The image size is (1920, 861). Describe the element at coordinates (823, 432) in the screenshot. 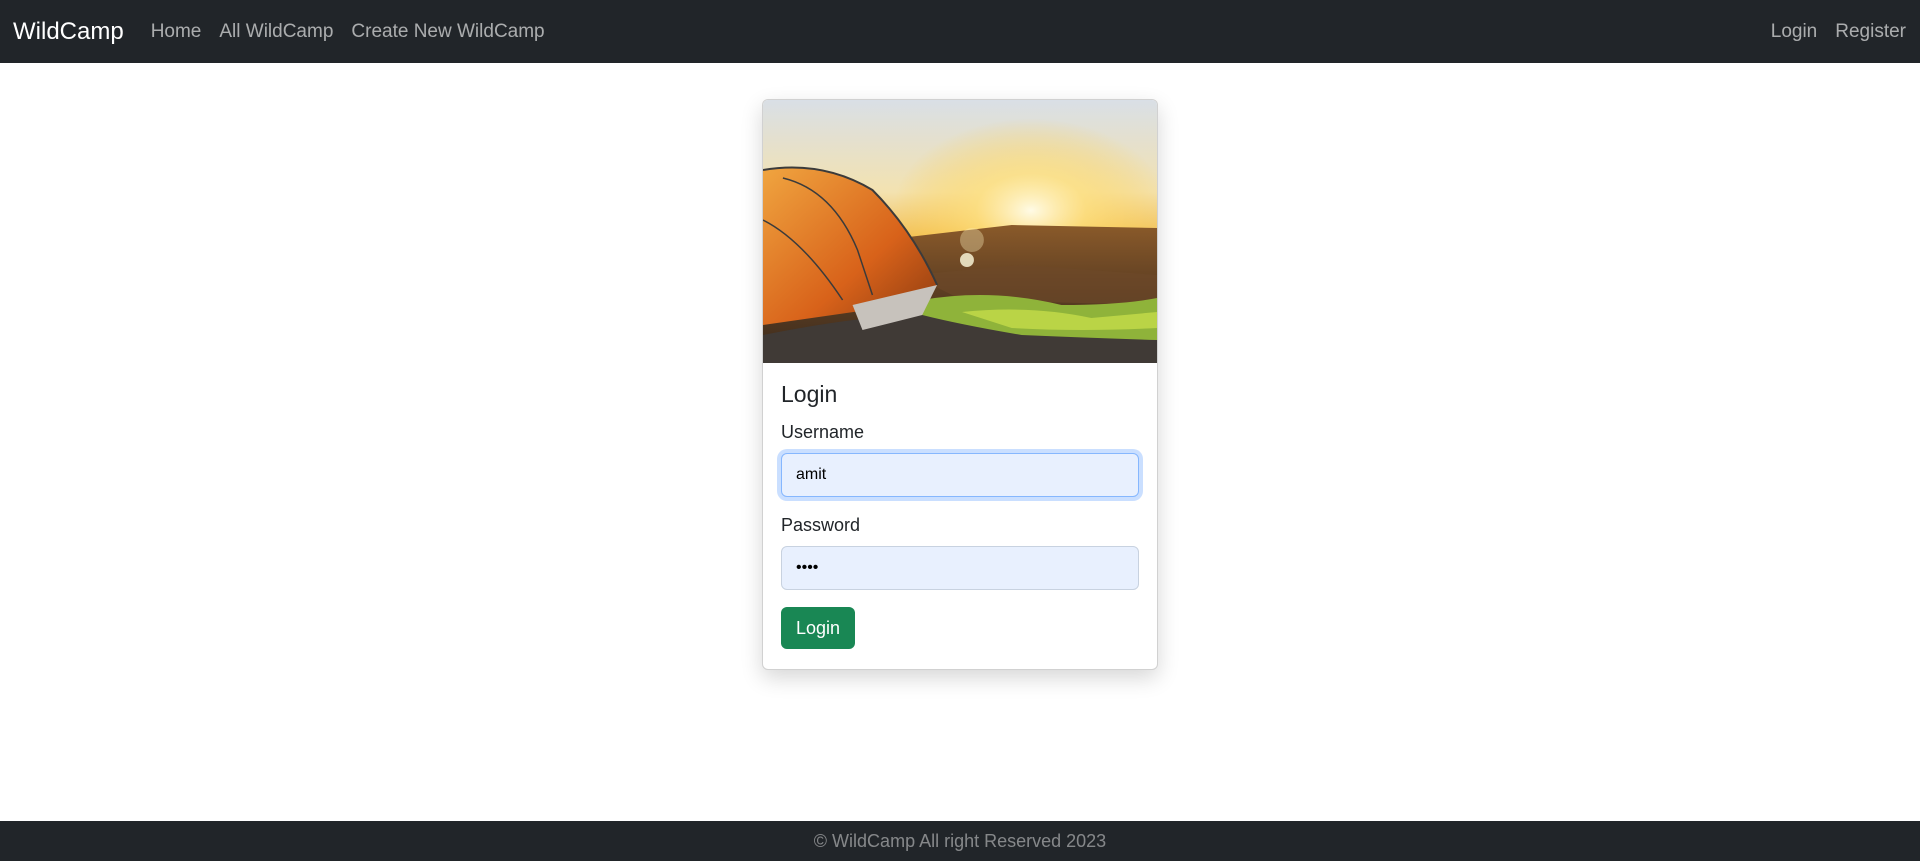

I see `username-label: Username` at that location.